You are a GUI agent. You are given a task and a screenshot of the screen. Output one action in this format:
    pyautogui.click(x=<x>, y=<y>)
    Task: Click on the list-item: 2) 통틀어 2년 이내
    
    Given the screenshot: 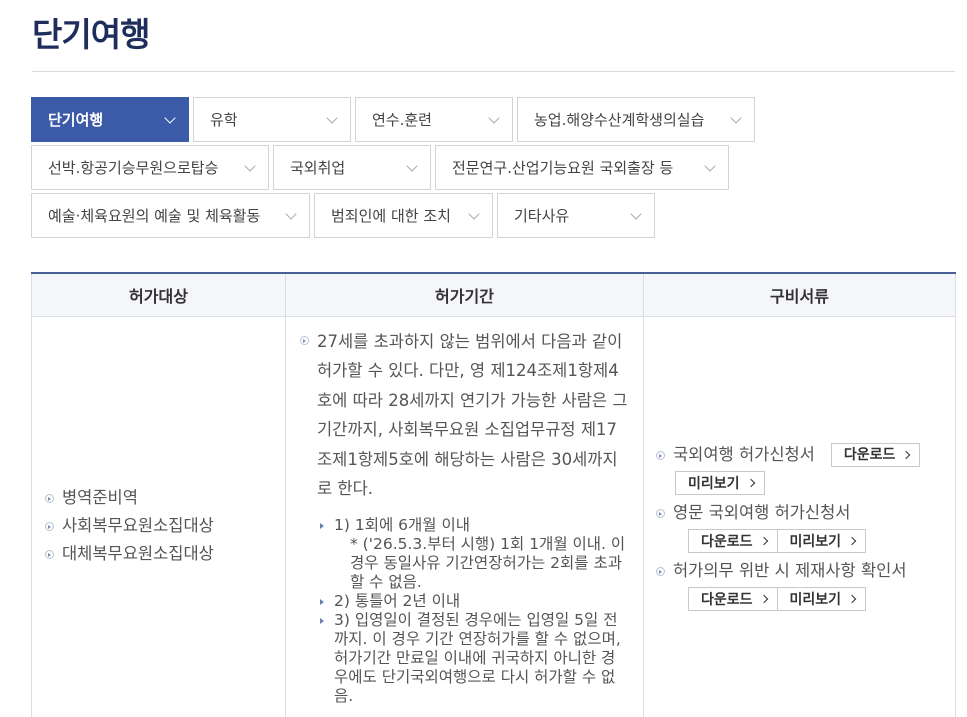 What is the action you would take?
    pyautogui.click(x=474, y=601)
    